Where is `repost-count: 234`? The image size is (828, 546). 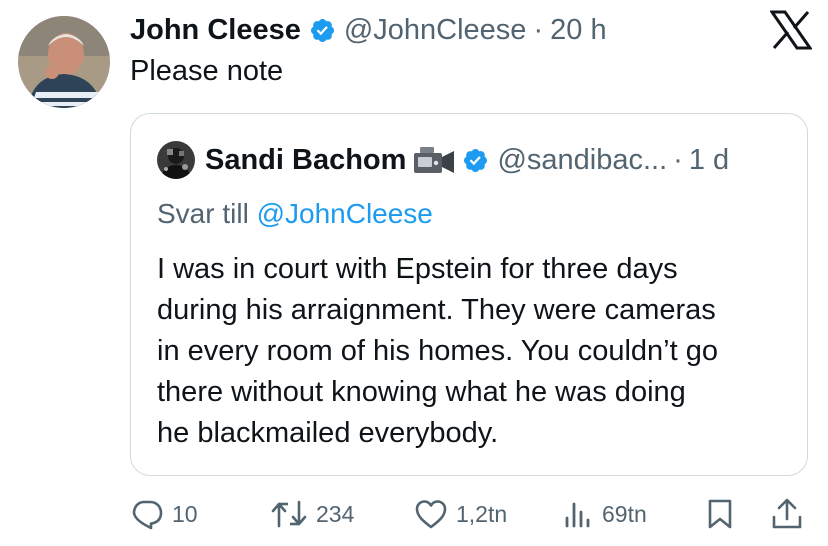
repost-count: 234 is located at coordinates (335, 513).